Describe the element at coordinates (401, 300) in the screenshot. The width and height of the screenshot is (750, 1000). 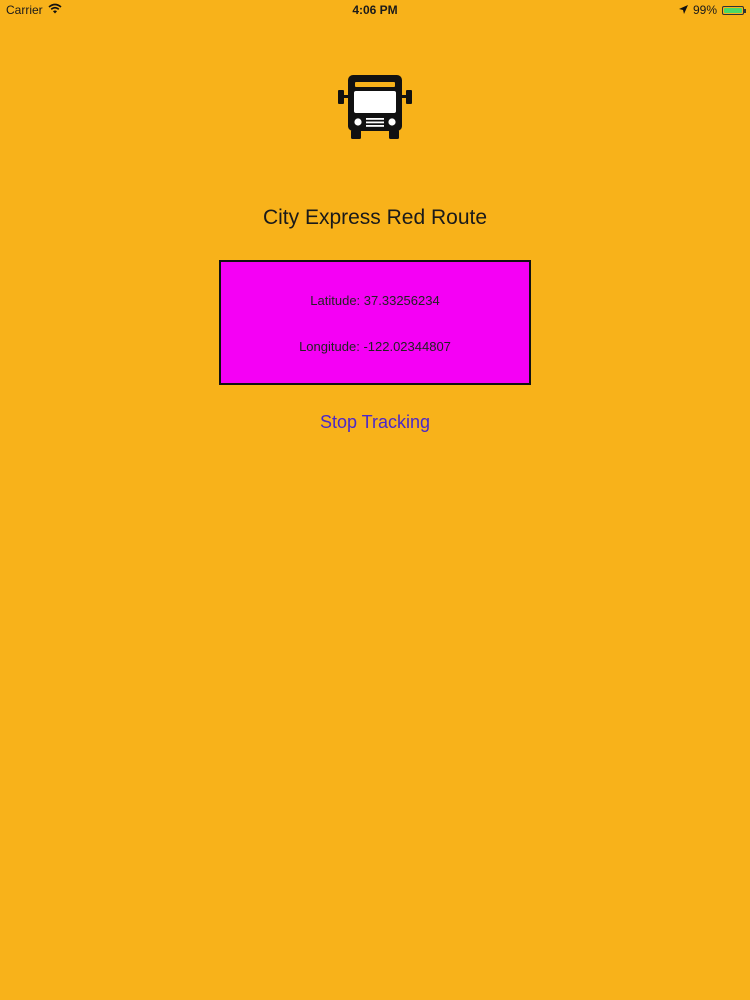
I see `latitude-value: 37.33256234` at that location.